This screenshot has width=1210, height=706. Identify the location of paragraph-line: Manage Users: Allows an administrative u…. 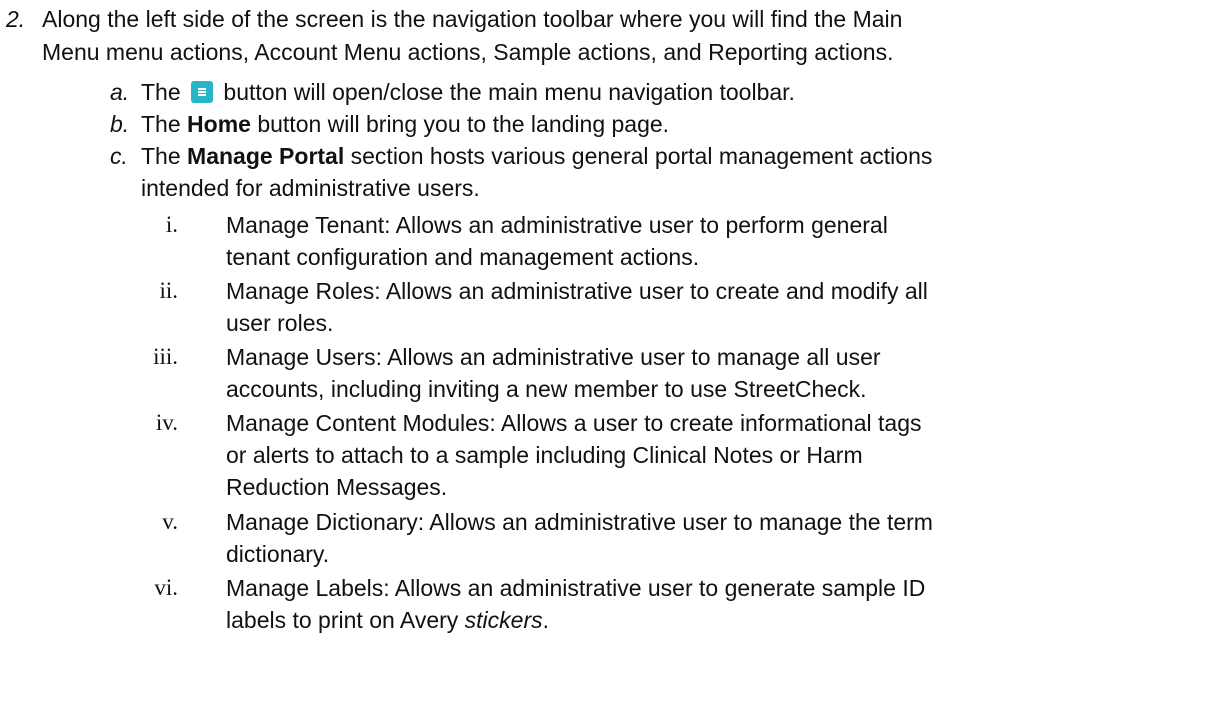
(553, 357).